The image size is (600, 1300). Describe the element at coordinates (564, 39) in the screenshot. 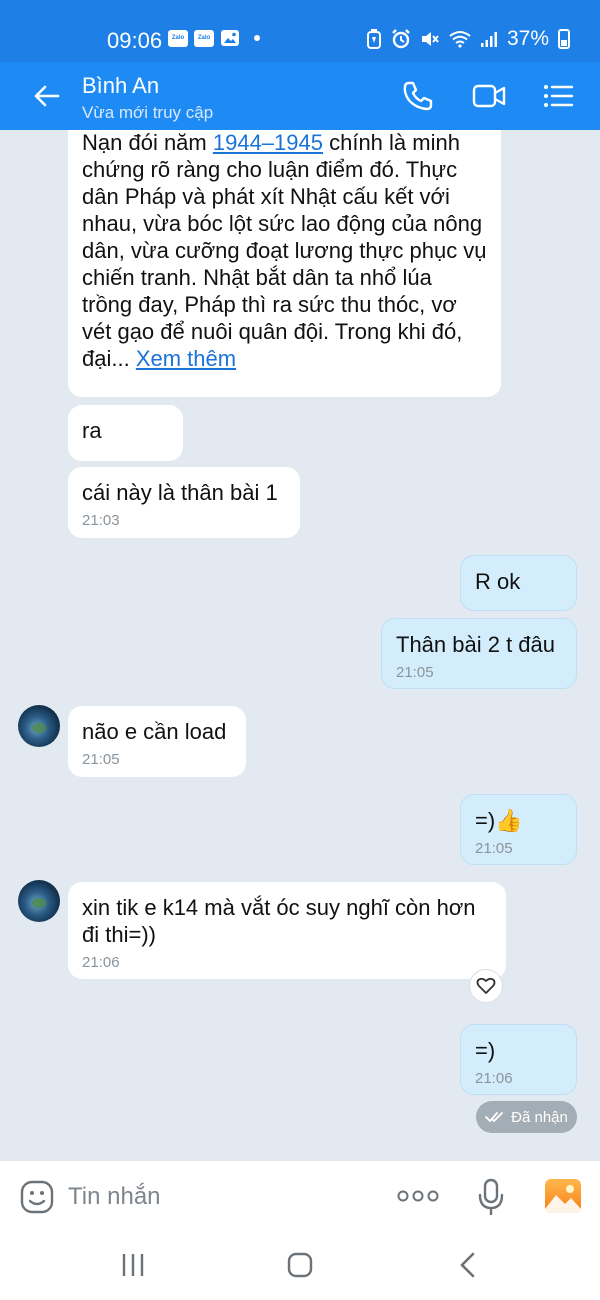

I see `battery-icon` at that location.